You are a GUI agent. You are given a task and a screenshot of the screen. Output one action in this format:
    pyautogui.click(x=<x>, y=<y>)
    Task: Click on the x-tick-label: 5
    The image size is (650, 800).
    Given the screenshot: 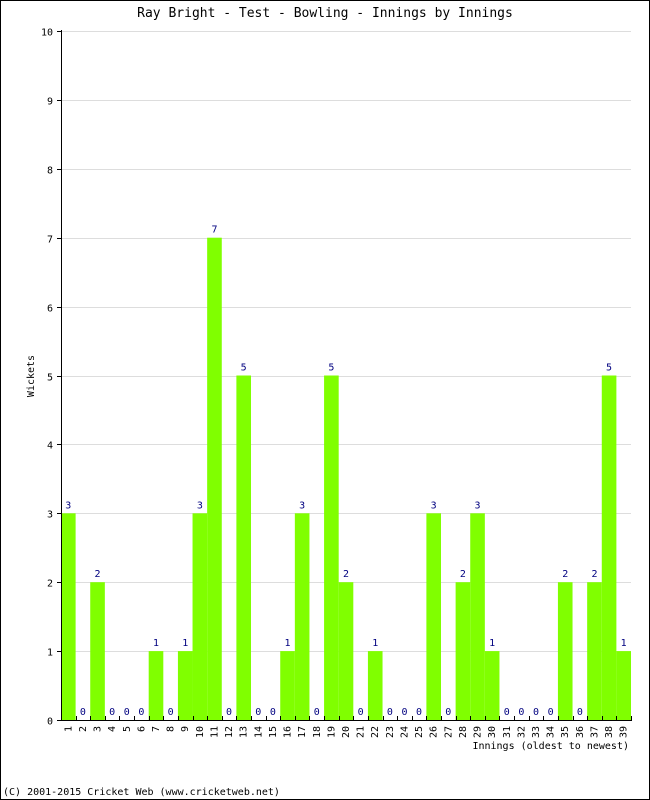 What is the action you would take?
    pyautogui.click(x=127, y=729)
    